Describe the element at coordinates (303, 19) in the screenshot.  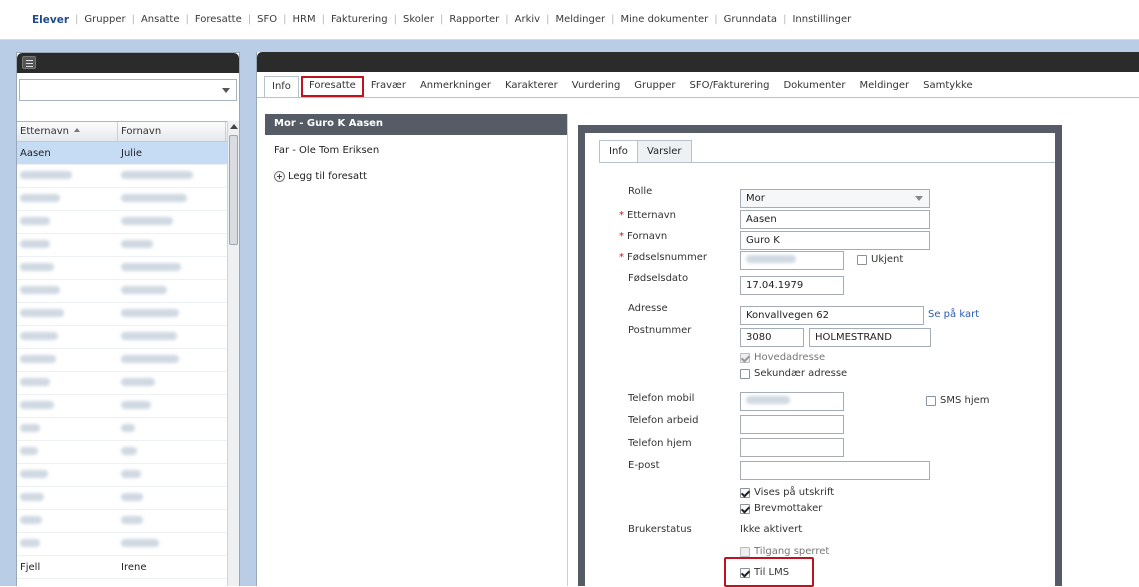
I see `nav-item-hrm: HRM` at that location.